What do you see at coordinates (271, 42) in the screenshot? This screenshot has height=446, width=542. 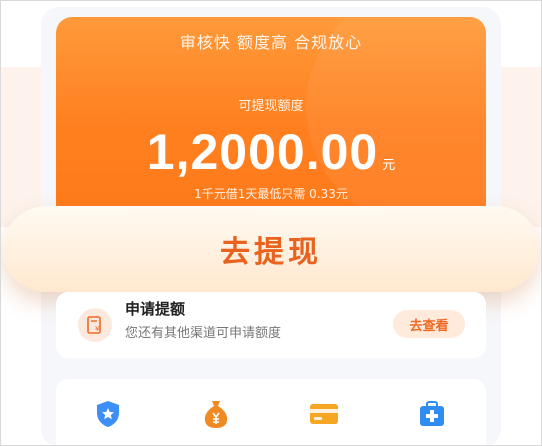 I see `slogan-text: 审核快 额度高 合规放心` at bounding box center [271, 42].